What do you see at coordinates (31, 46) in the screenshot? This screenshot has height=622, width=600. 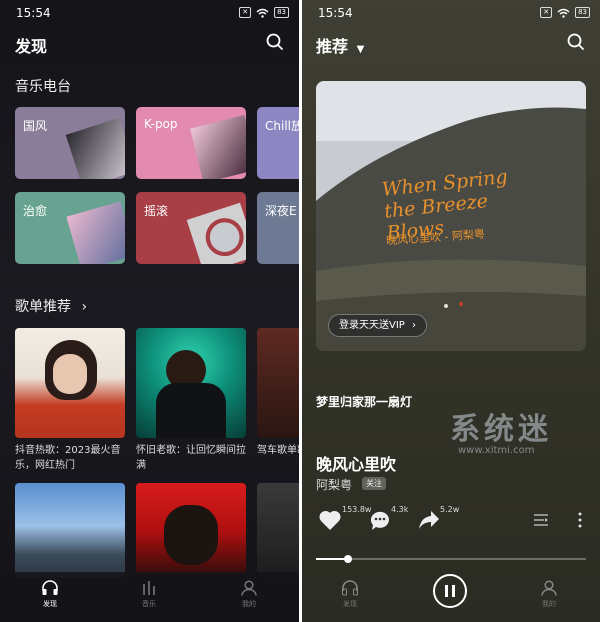 I see `page-title: 发现` at bounding box center [31, 46].